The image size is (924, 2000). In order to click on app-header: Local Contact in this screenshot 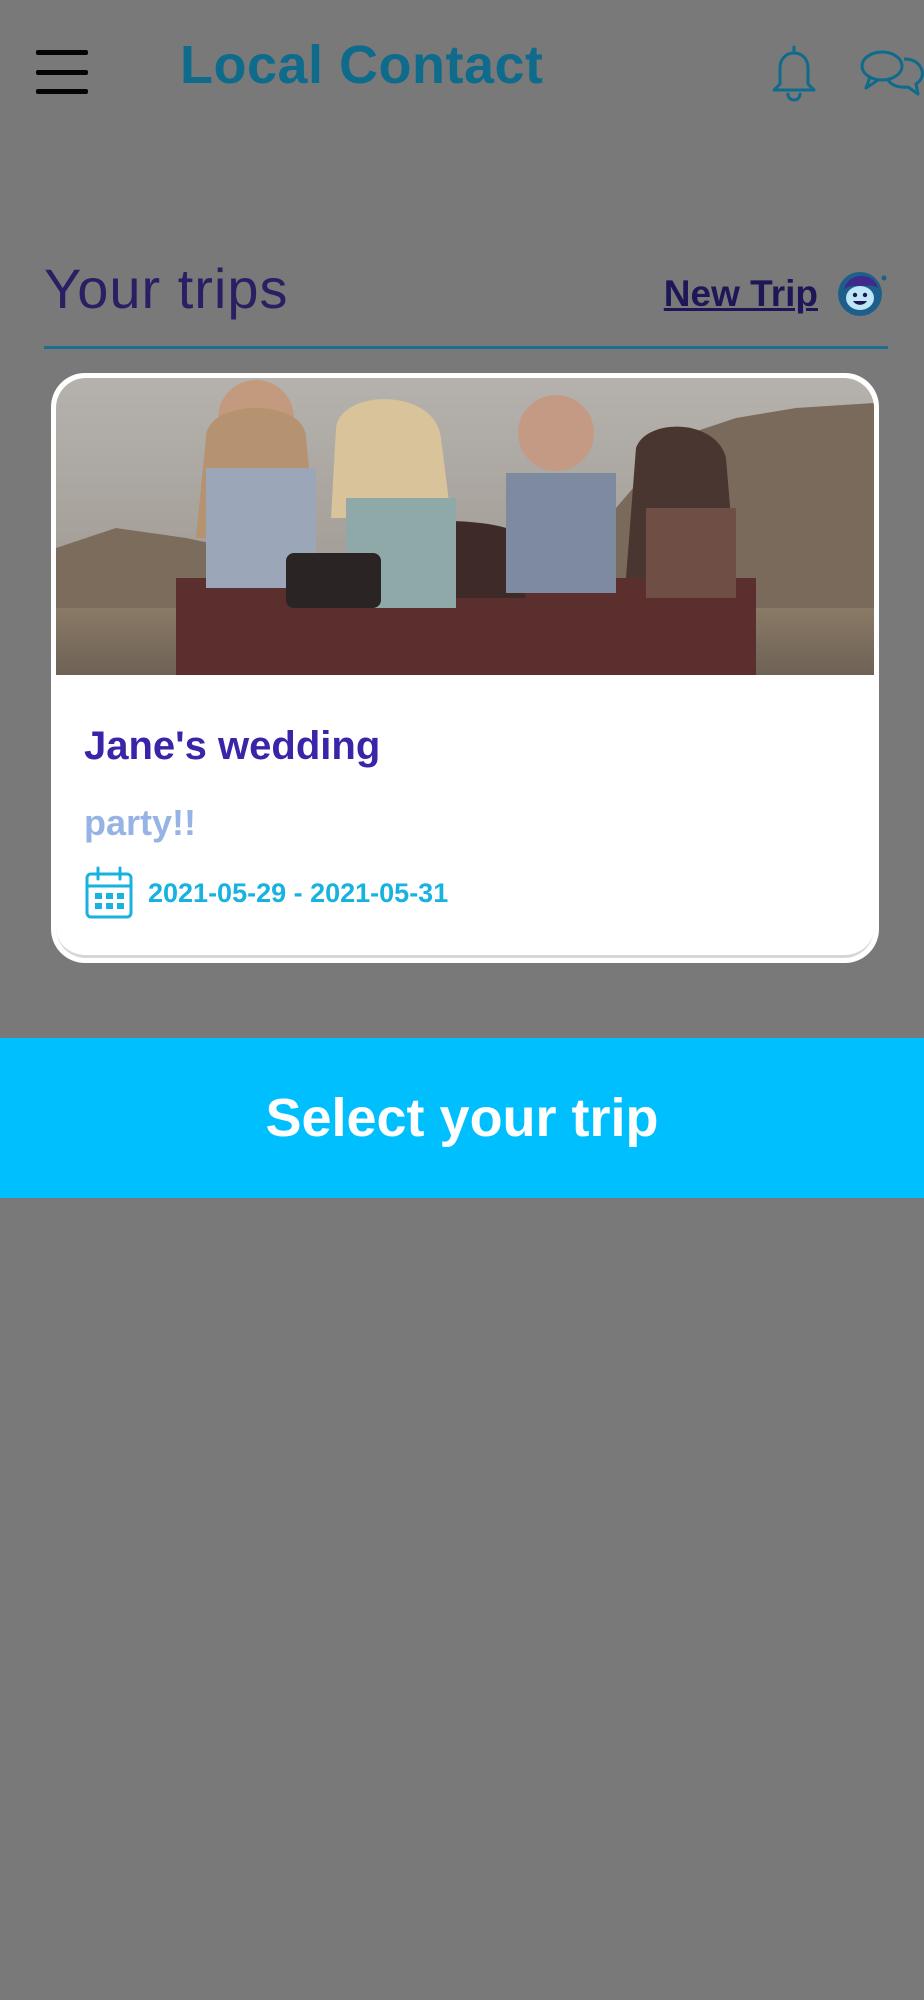, I will do `click(462, 75)`.